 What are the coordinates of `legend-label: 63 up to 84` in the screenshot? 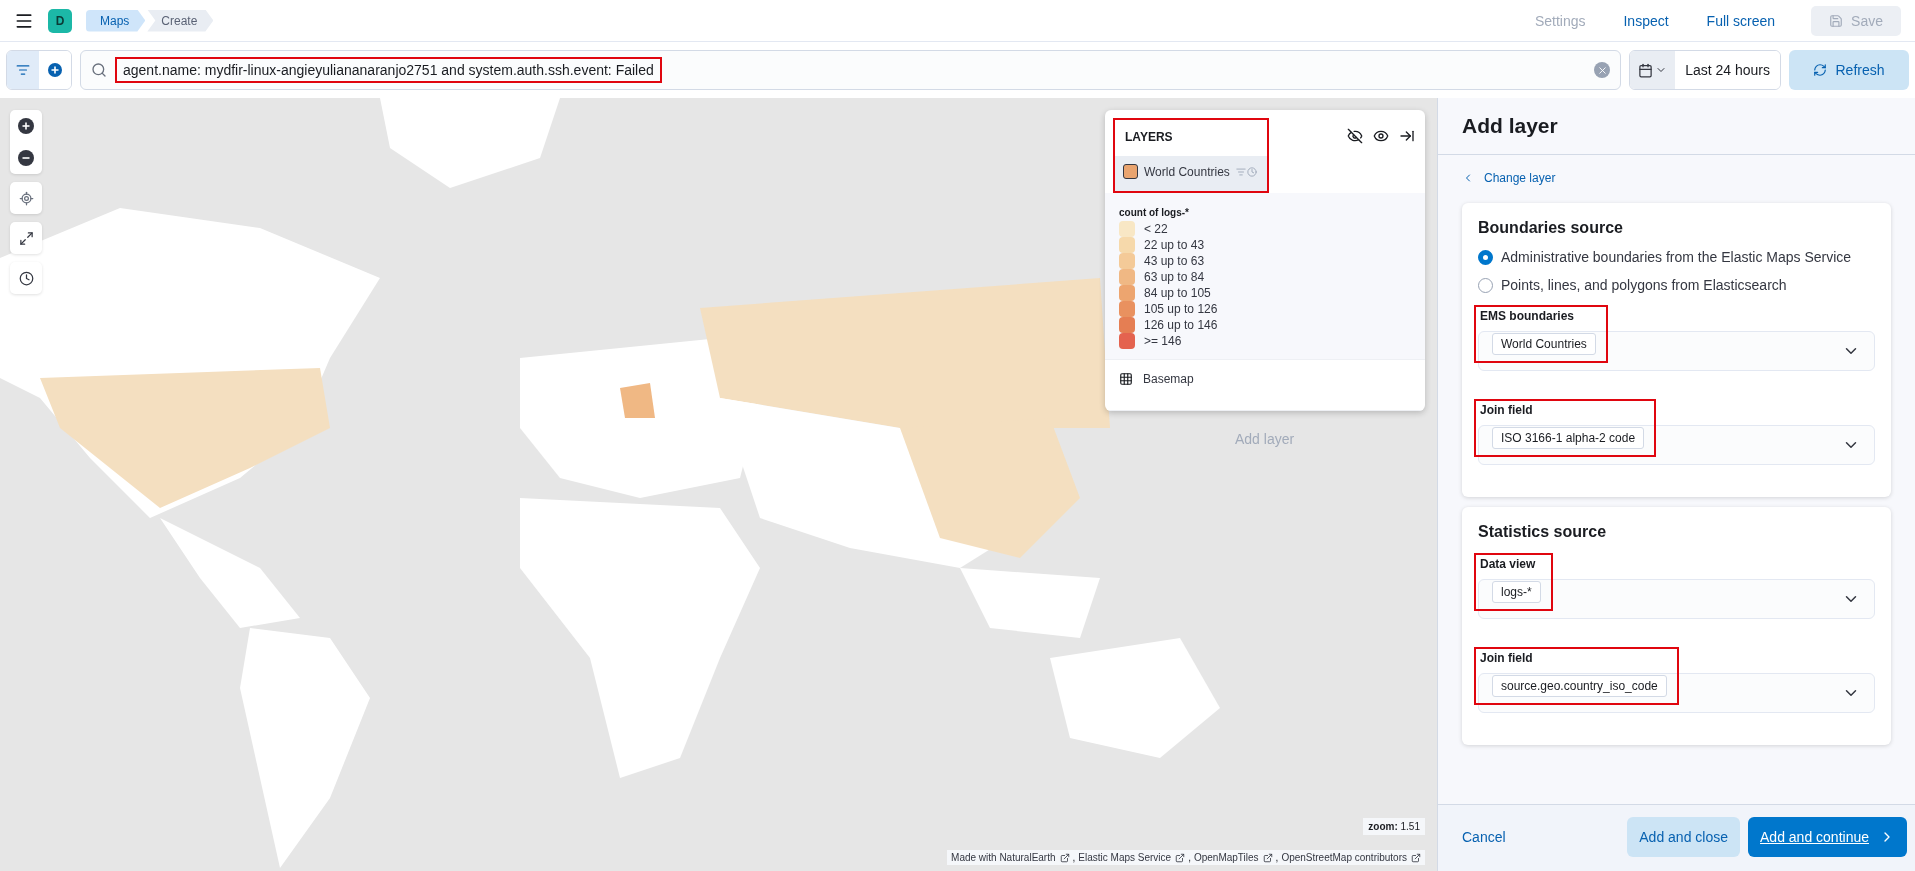 It's located at (1174, 277).